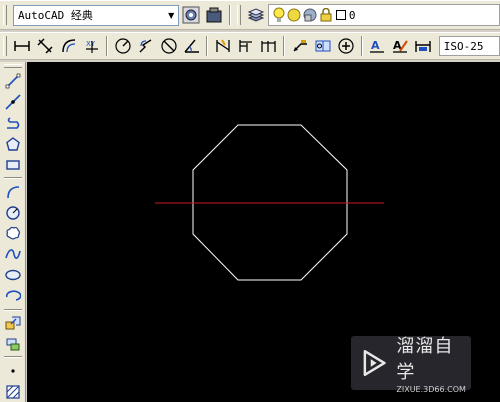 This screenshot has height=402, width=500. I want to click on ordinate-dim-icon: XY, so click(91, 46).